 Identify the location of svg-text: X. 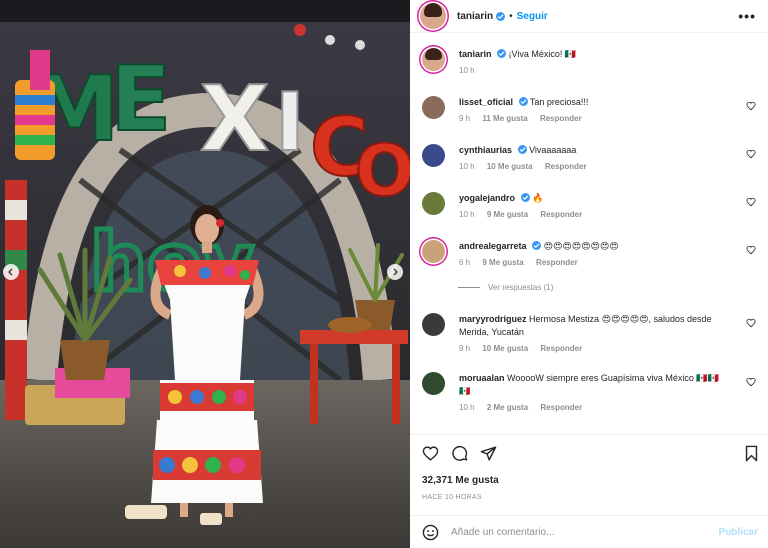
(234, 119).